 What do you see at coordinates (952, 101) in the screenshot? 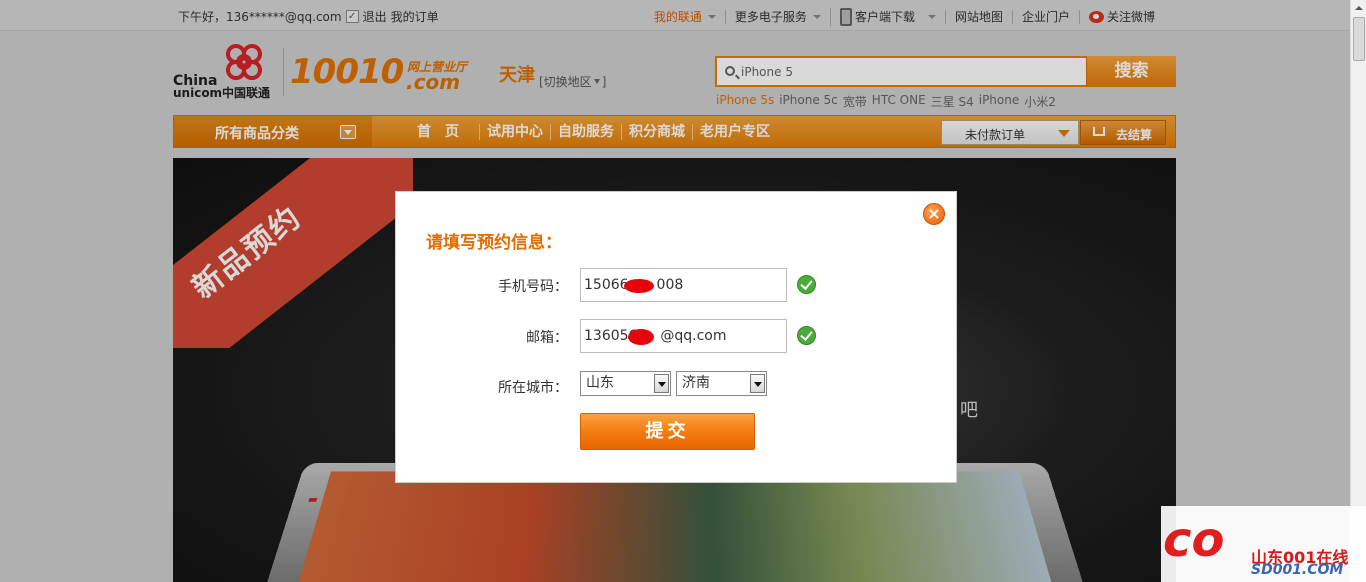
I see `hotword-link: 三星 S4` at bounding box center [952, 101].